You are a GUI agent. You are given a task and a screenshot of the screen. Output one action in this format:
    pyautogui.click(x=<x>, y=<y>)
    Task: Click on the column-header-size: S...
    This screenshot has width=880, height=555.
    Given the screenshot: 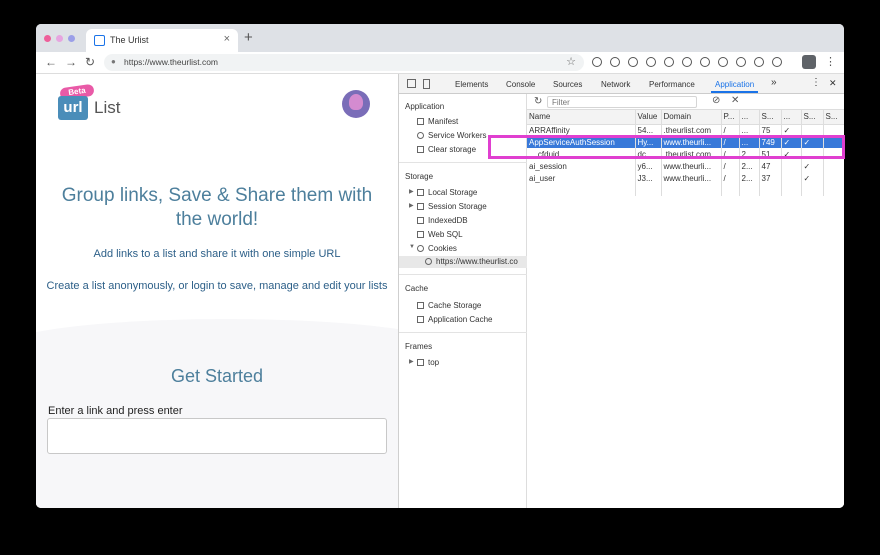 What is the action you would take?
    pyautogui.click(x=770, y=117)
    